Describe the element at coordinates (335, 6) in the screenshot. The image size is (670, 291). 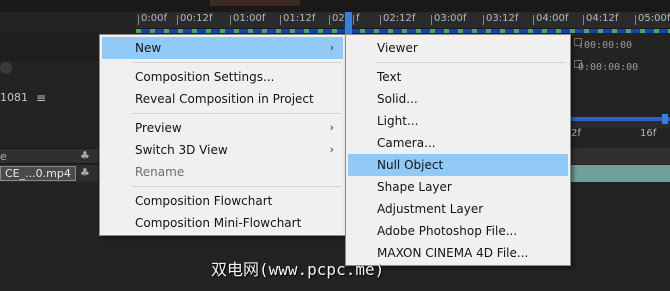
I see `top-strip` at that location.